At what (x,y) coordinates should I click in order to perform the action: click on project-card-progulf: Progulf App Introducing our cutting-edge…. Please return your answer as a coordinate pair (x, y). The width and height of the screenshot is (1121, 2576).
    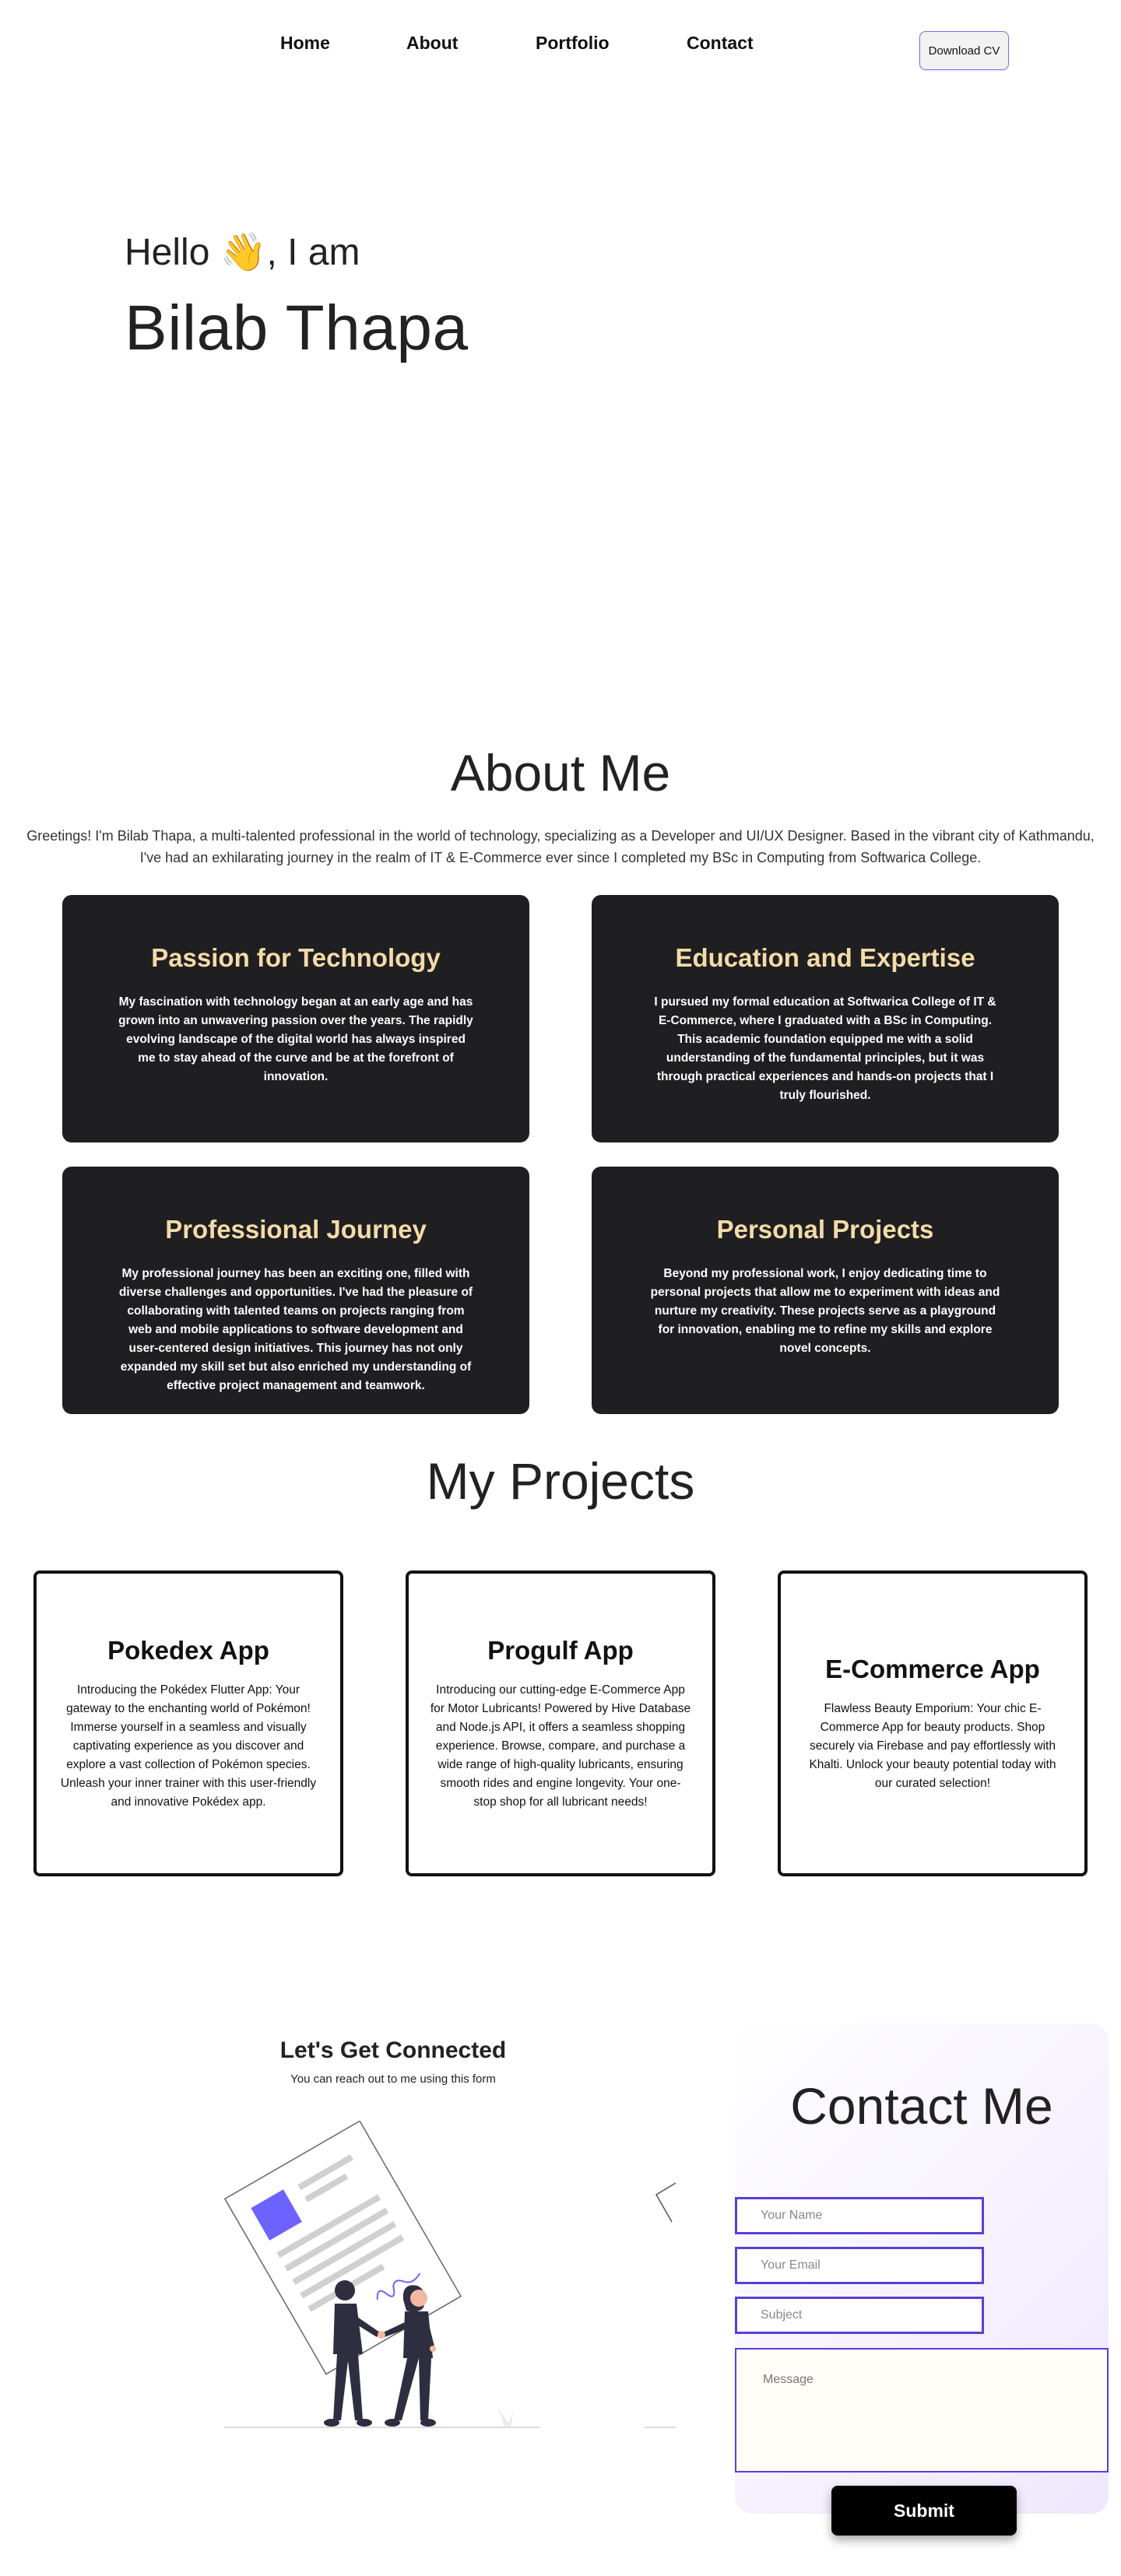
    Looking at the image, I should click on (560, 1724).